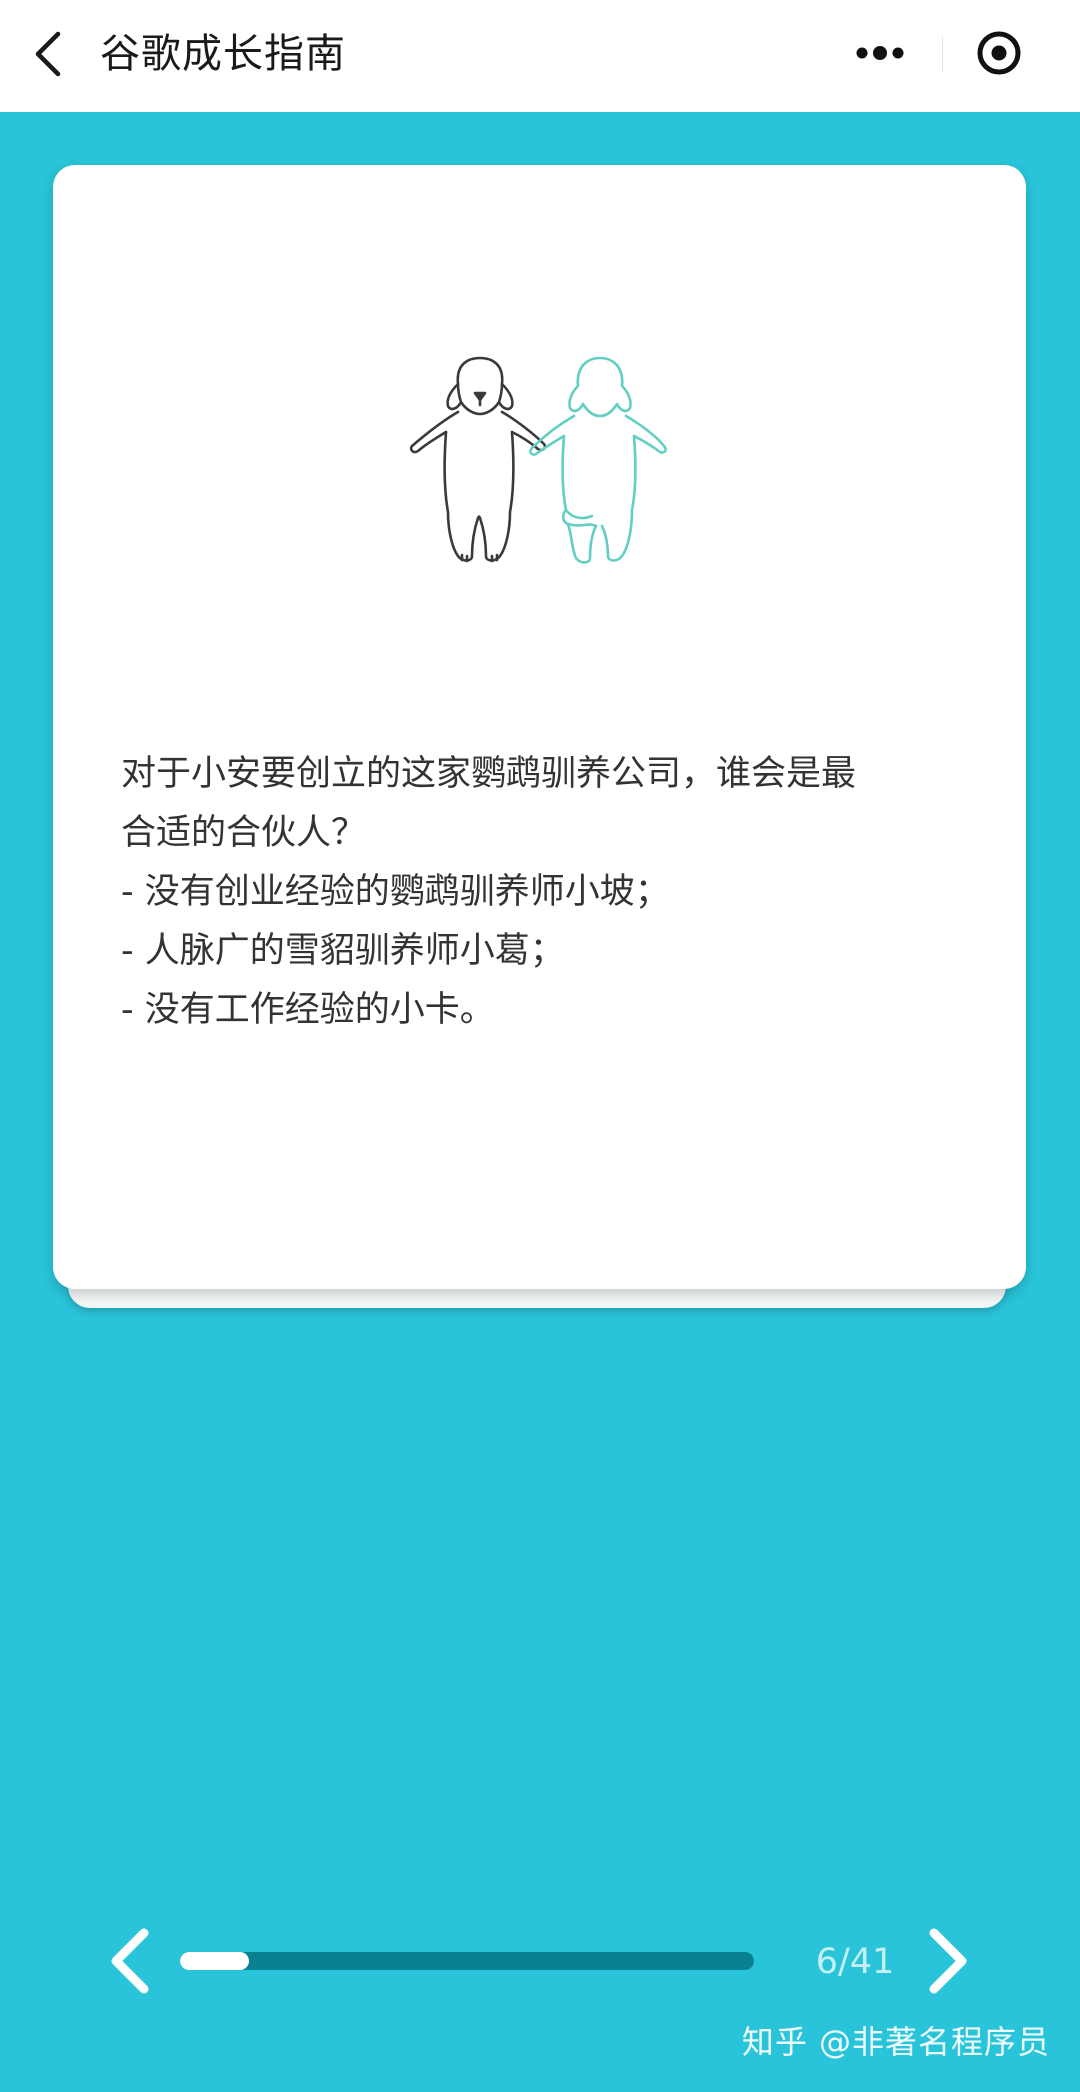  I want to click on more-button, so click(880, 53).